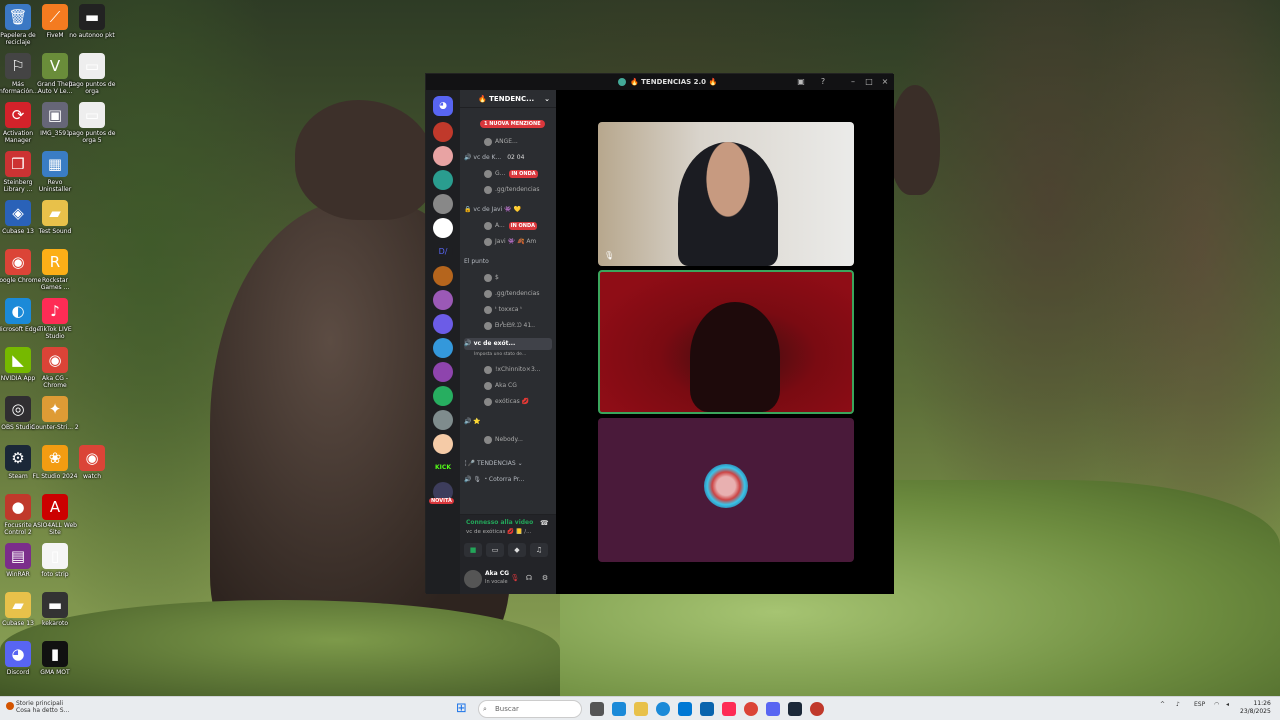 This screenshot has width=1280, height=720. Describe the element at coordinates (515, 578) in the screenshot. I see `mute-icon: 🎙` at that location.